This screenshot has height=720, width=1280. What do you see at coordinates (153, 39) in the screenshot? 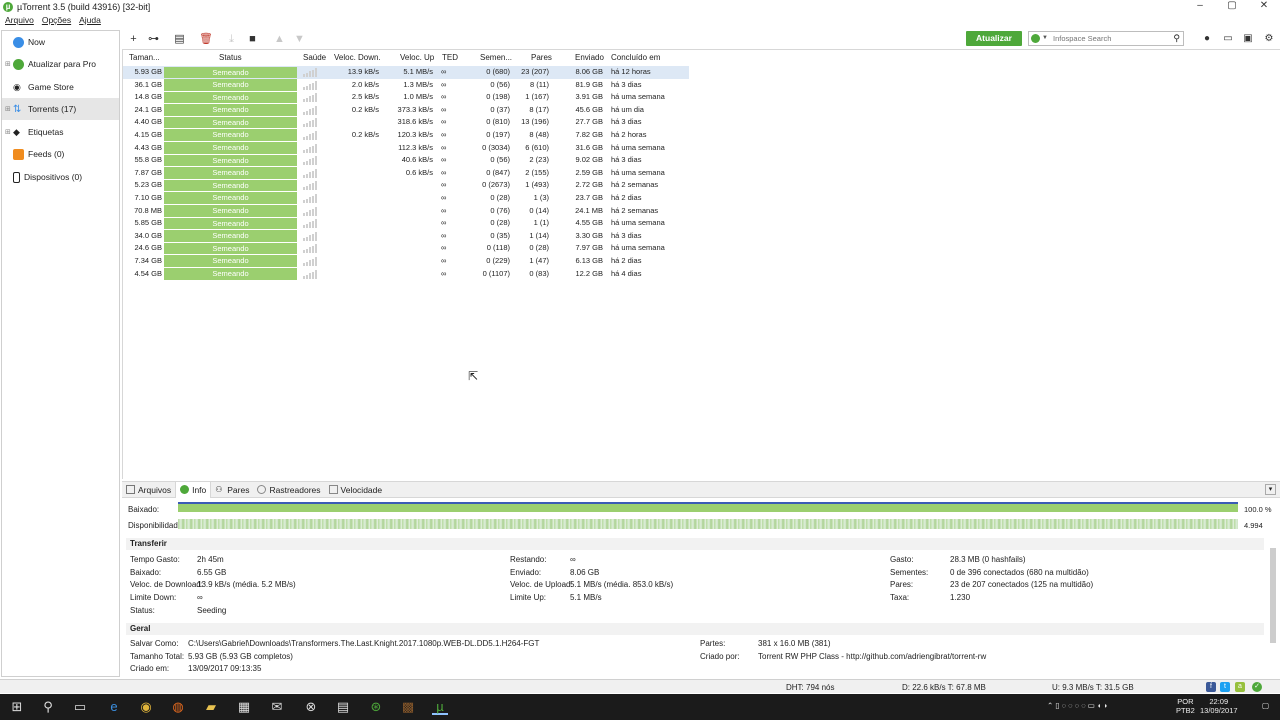
I see `add-link-icon: ⊶` at bounding box center [153, 39].